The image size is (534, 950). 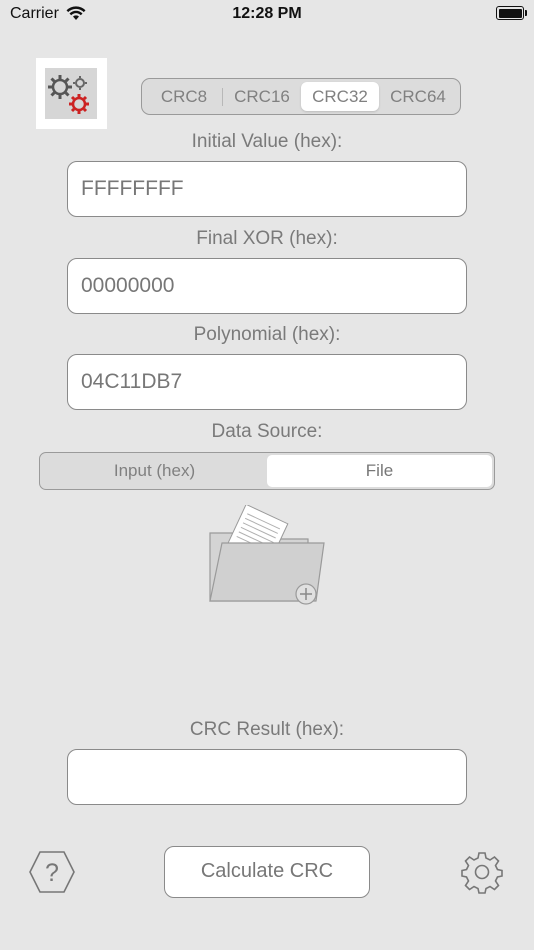 I want to click on help-icon: ?, so click(x=52, y=872).